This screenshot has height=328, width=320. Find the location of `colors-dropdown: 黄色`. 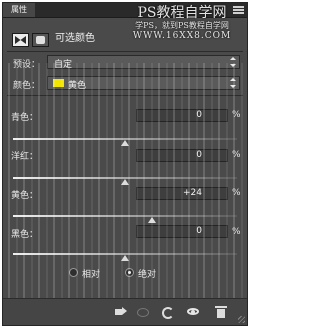

colors-dropdown: 黄色 is located at coordinates (143, 83).